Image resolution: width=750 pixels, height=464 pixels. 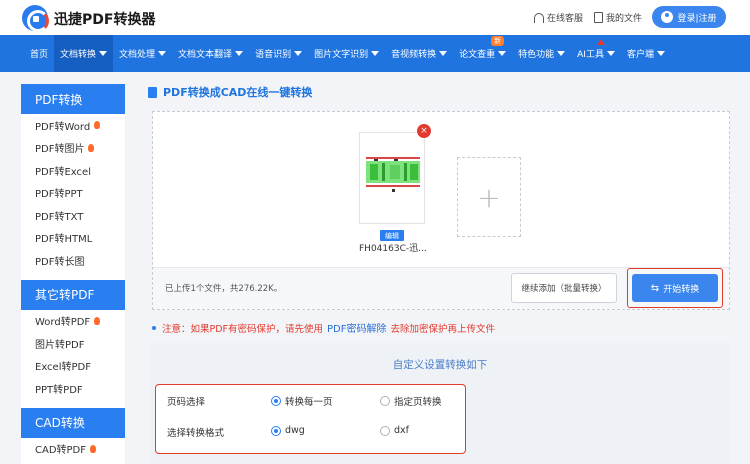 What do you see at coordinates (73, 148) in the screenshot?
I see `sidebar-item-pdf-image: PDF转图片` at bounding box center [73, 148].